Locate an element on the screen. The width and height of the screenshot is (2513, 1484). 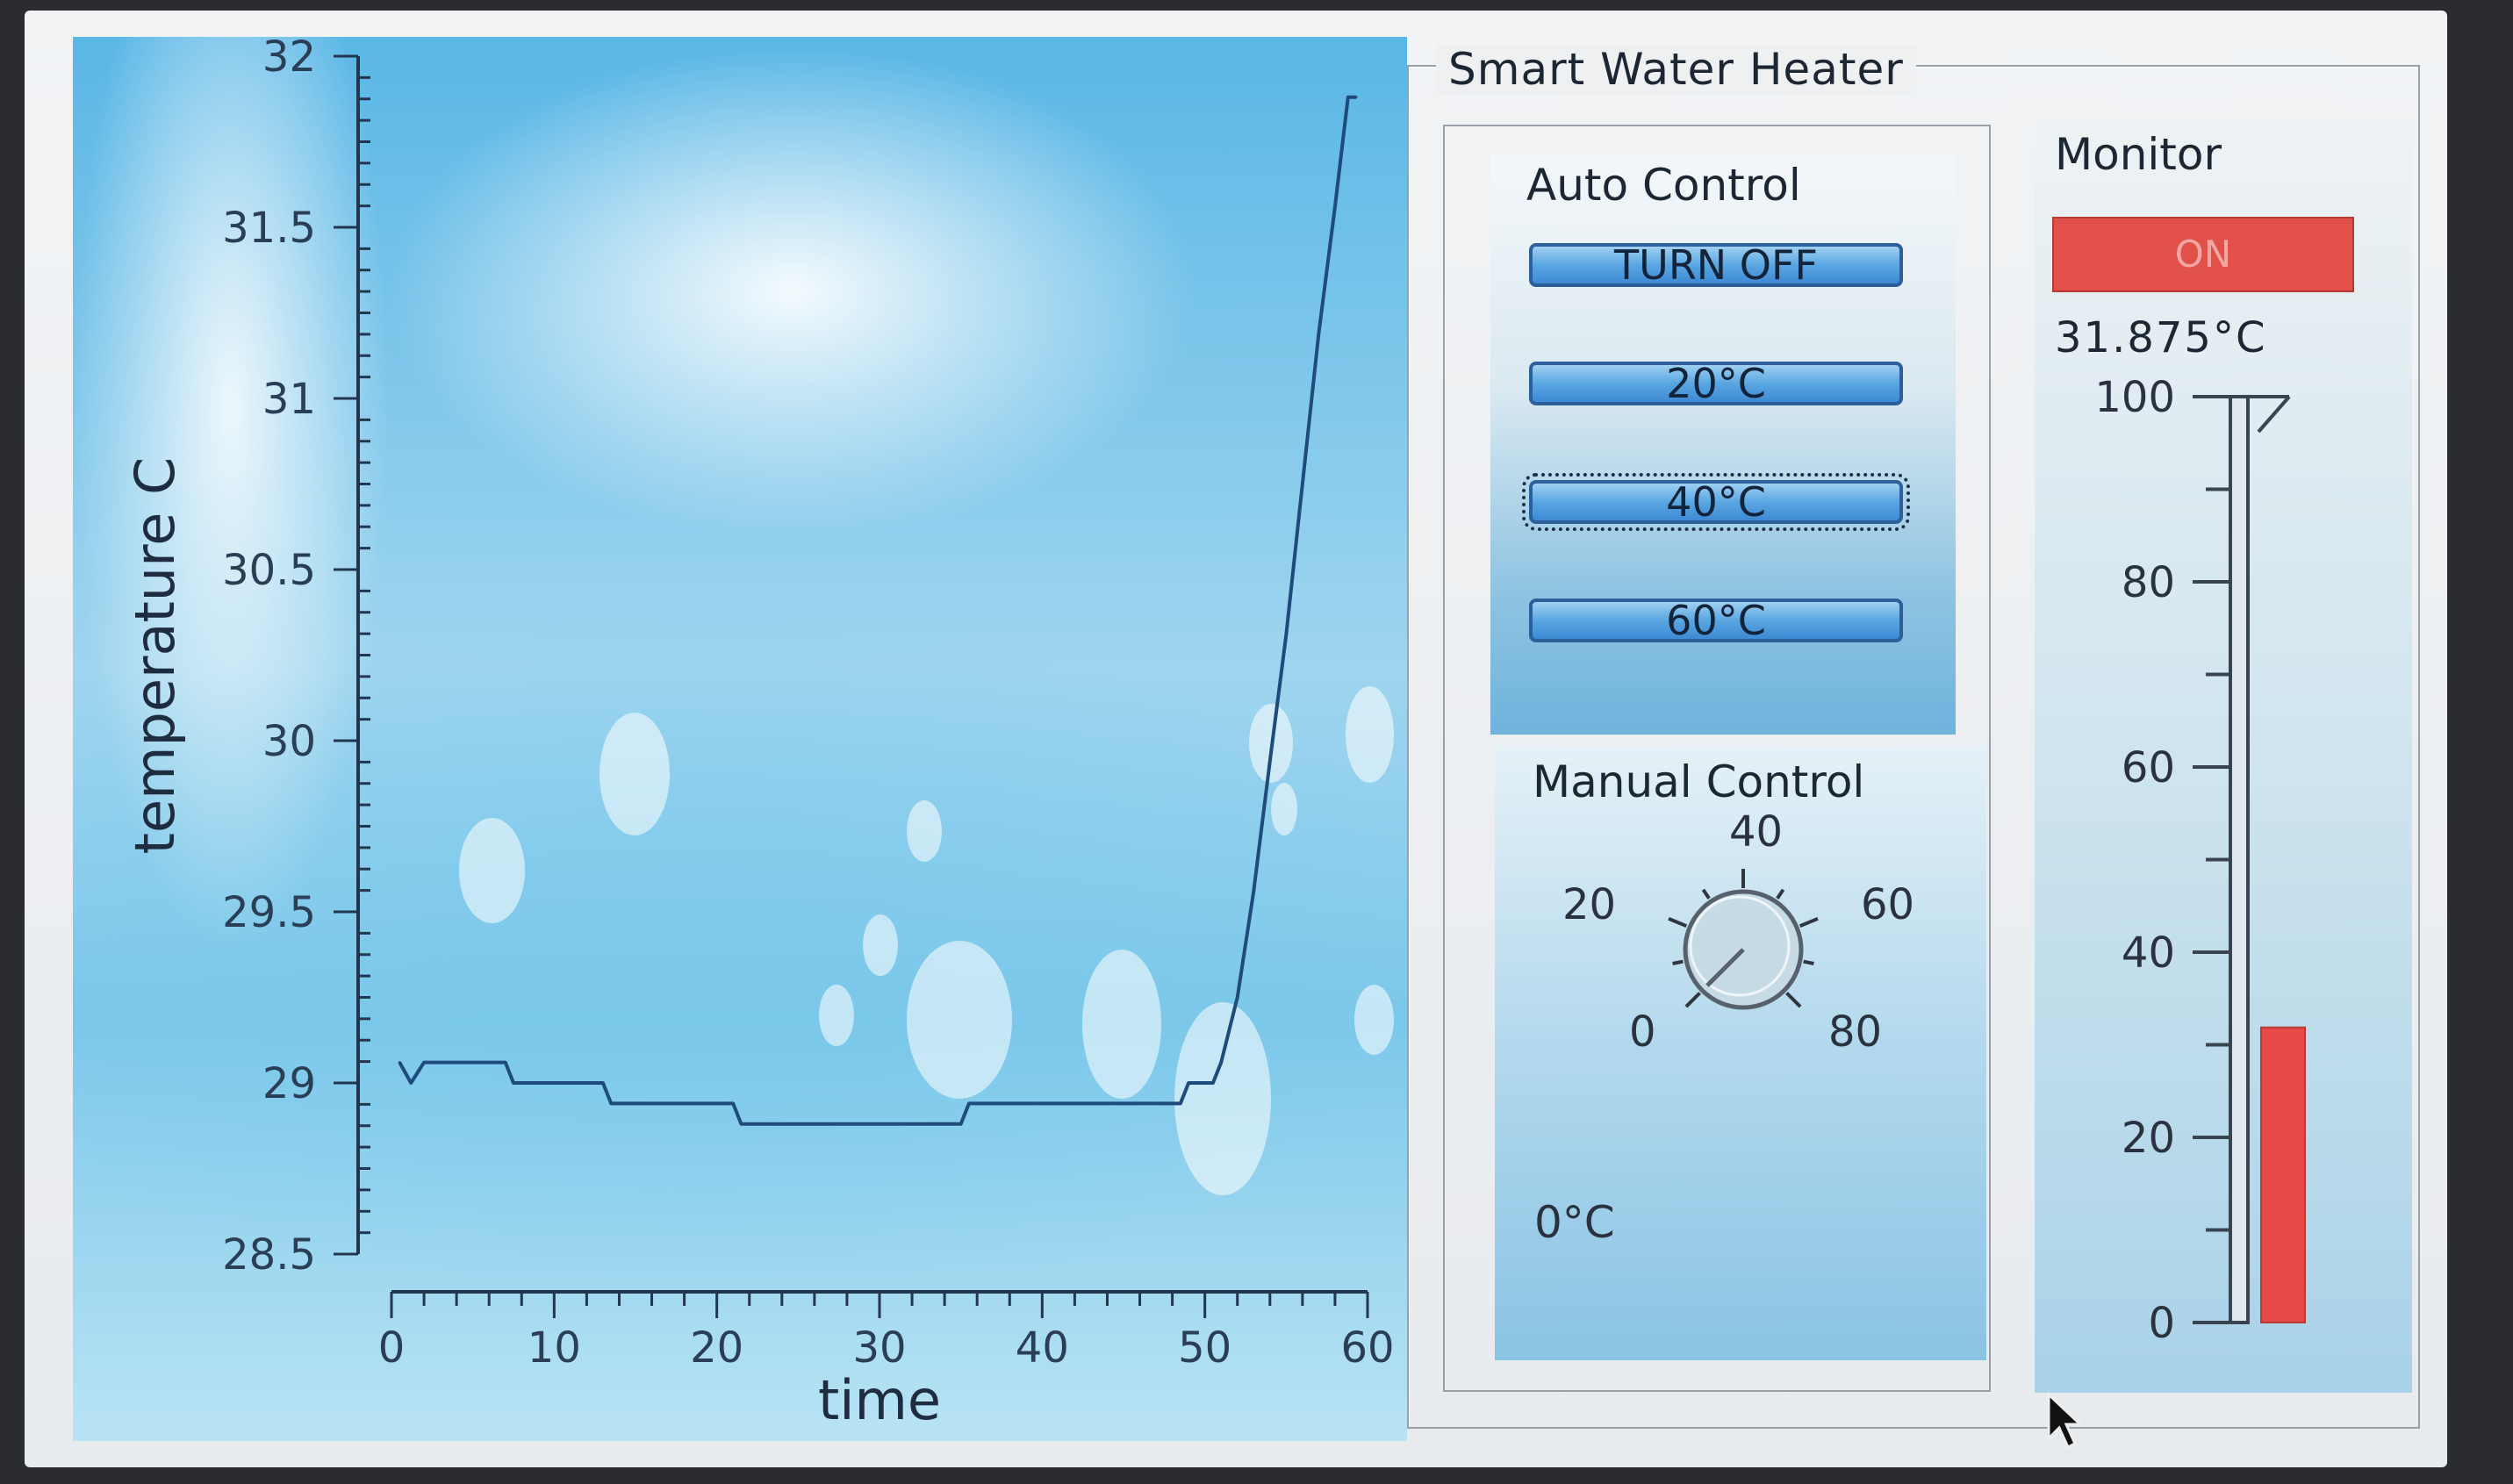
dial-label-60: 60 is located at coordinates (1887, 904).